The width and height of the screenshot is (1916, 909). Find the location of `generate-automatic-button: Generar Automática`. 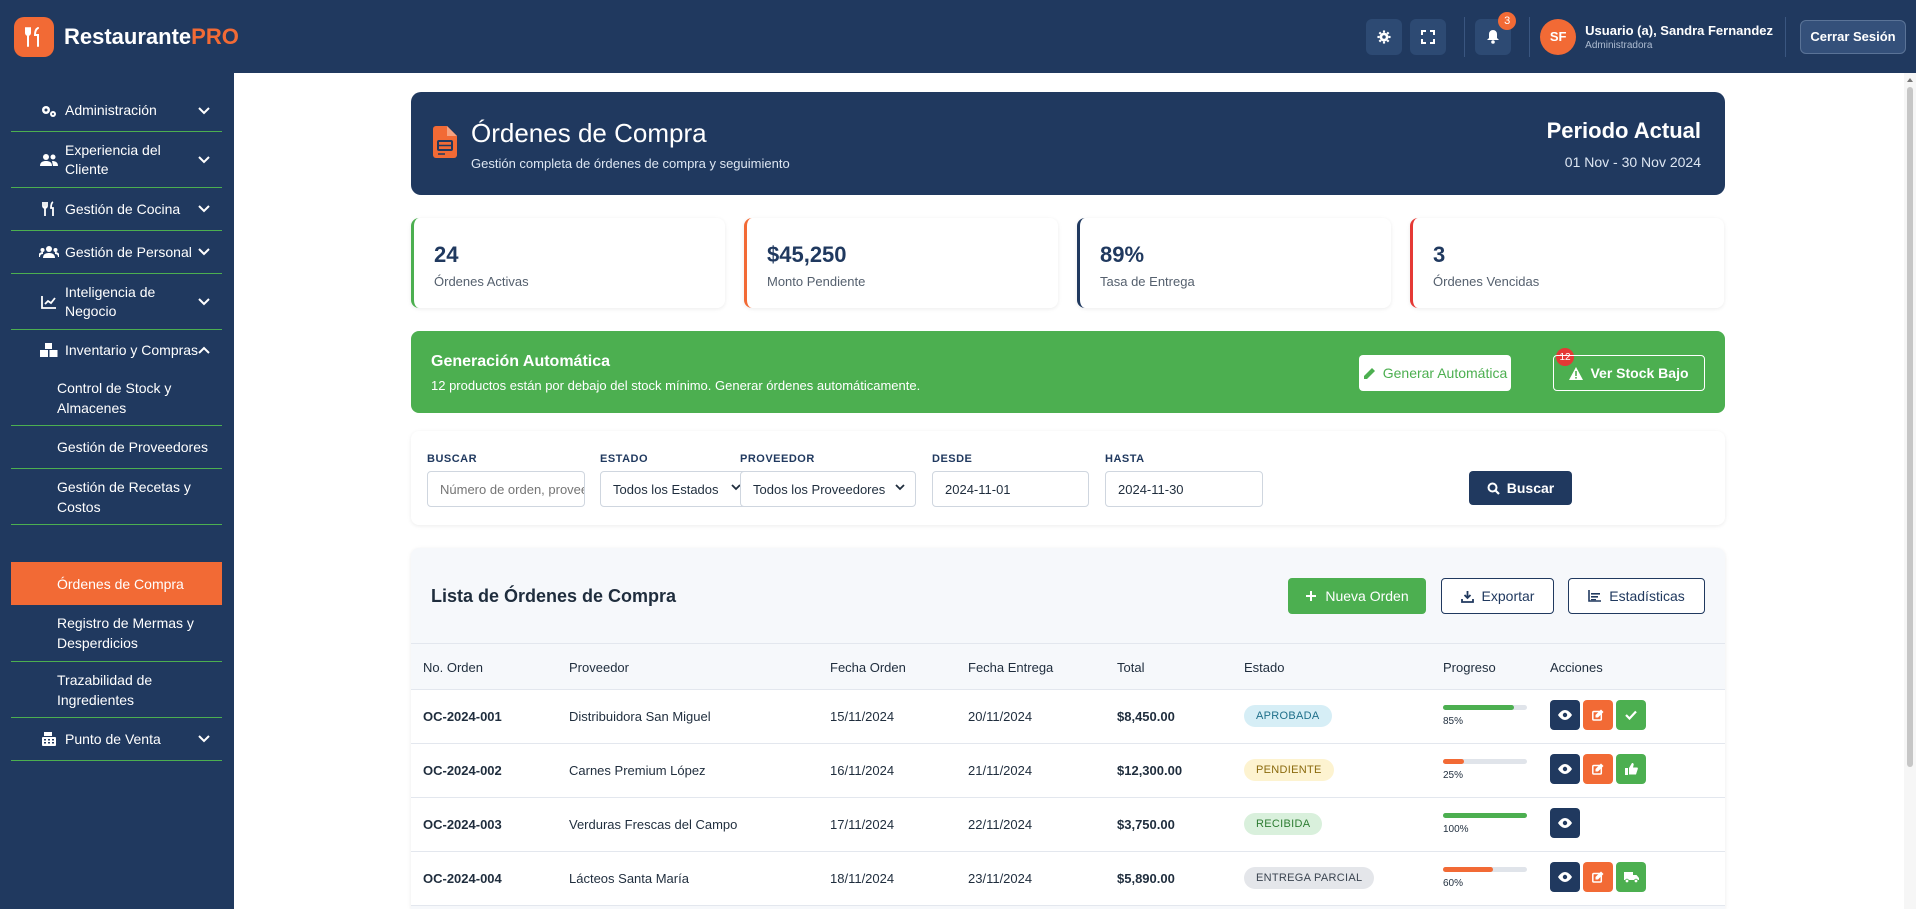

generate-automatic-button: Generar Automática is located at coordinates (1435, 373).